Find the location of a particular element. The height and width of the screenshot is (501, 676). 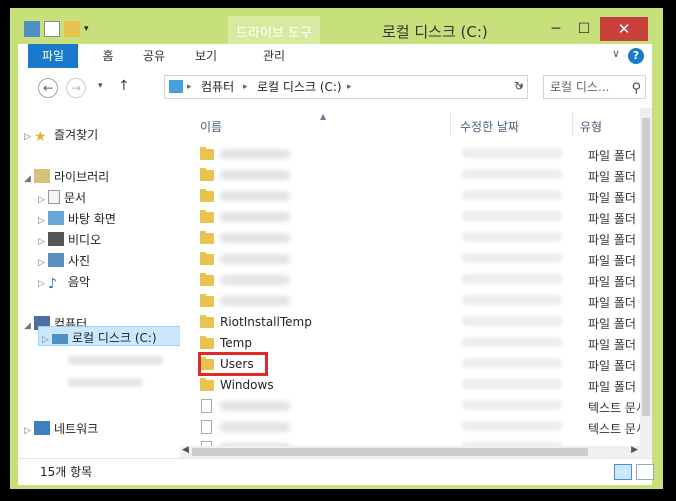

breadcrumb-computer: 컴퓨터 is located at coordinates (217, 87).